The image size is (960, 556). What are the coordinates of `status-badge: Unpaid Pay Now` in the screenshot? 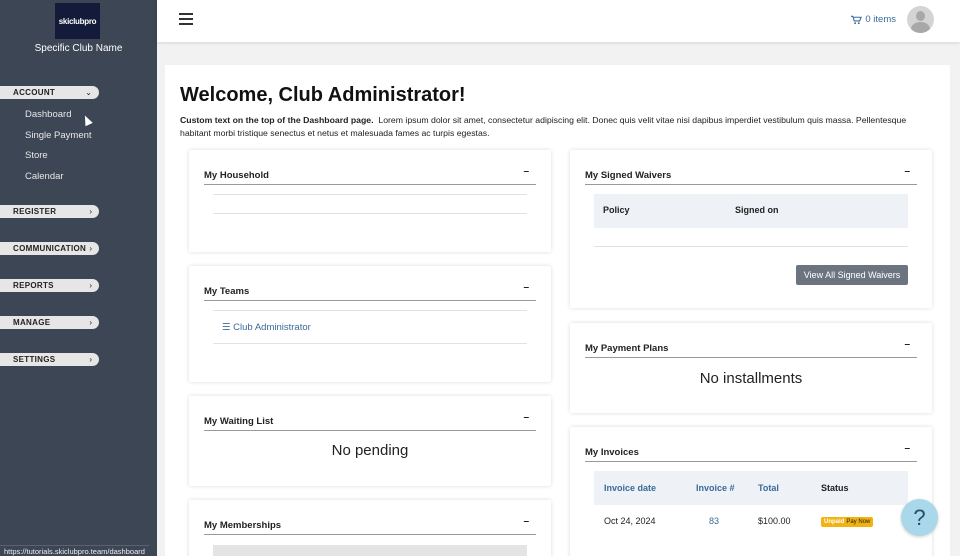 It's located at (847, 522).